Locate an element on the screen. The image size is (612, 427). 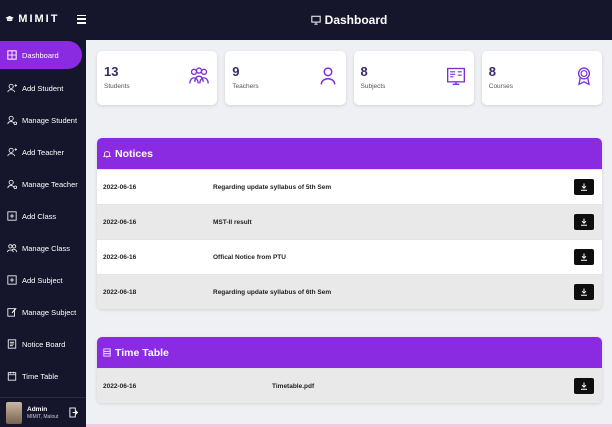
sidebar-item-manage-subject: Manage Subject is located at coordinates (43, 312).